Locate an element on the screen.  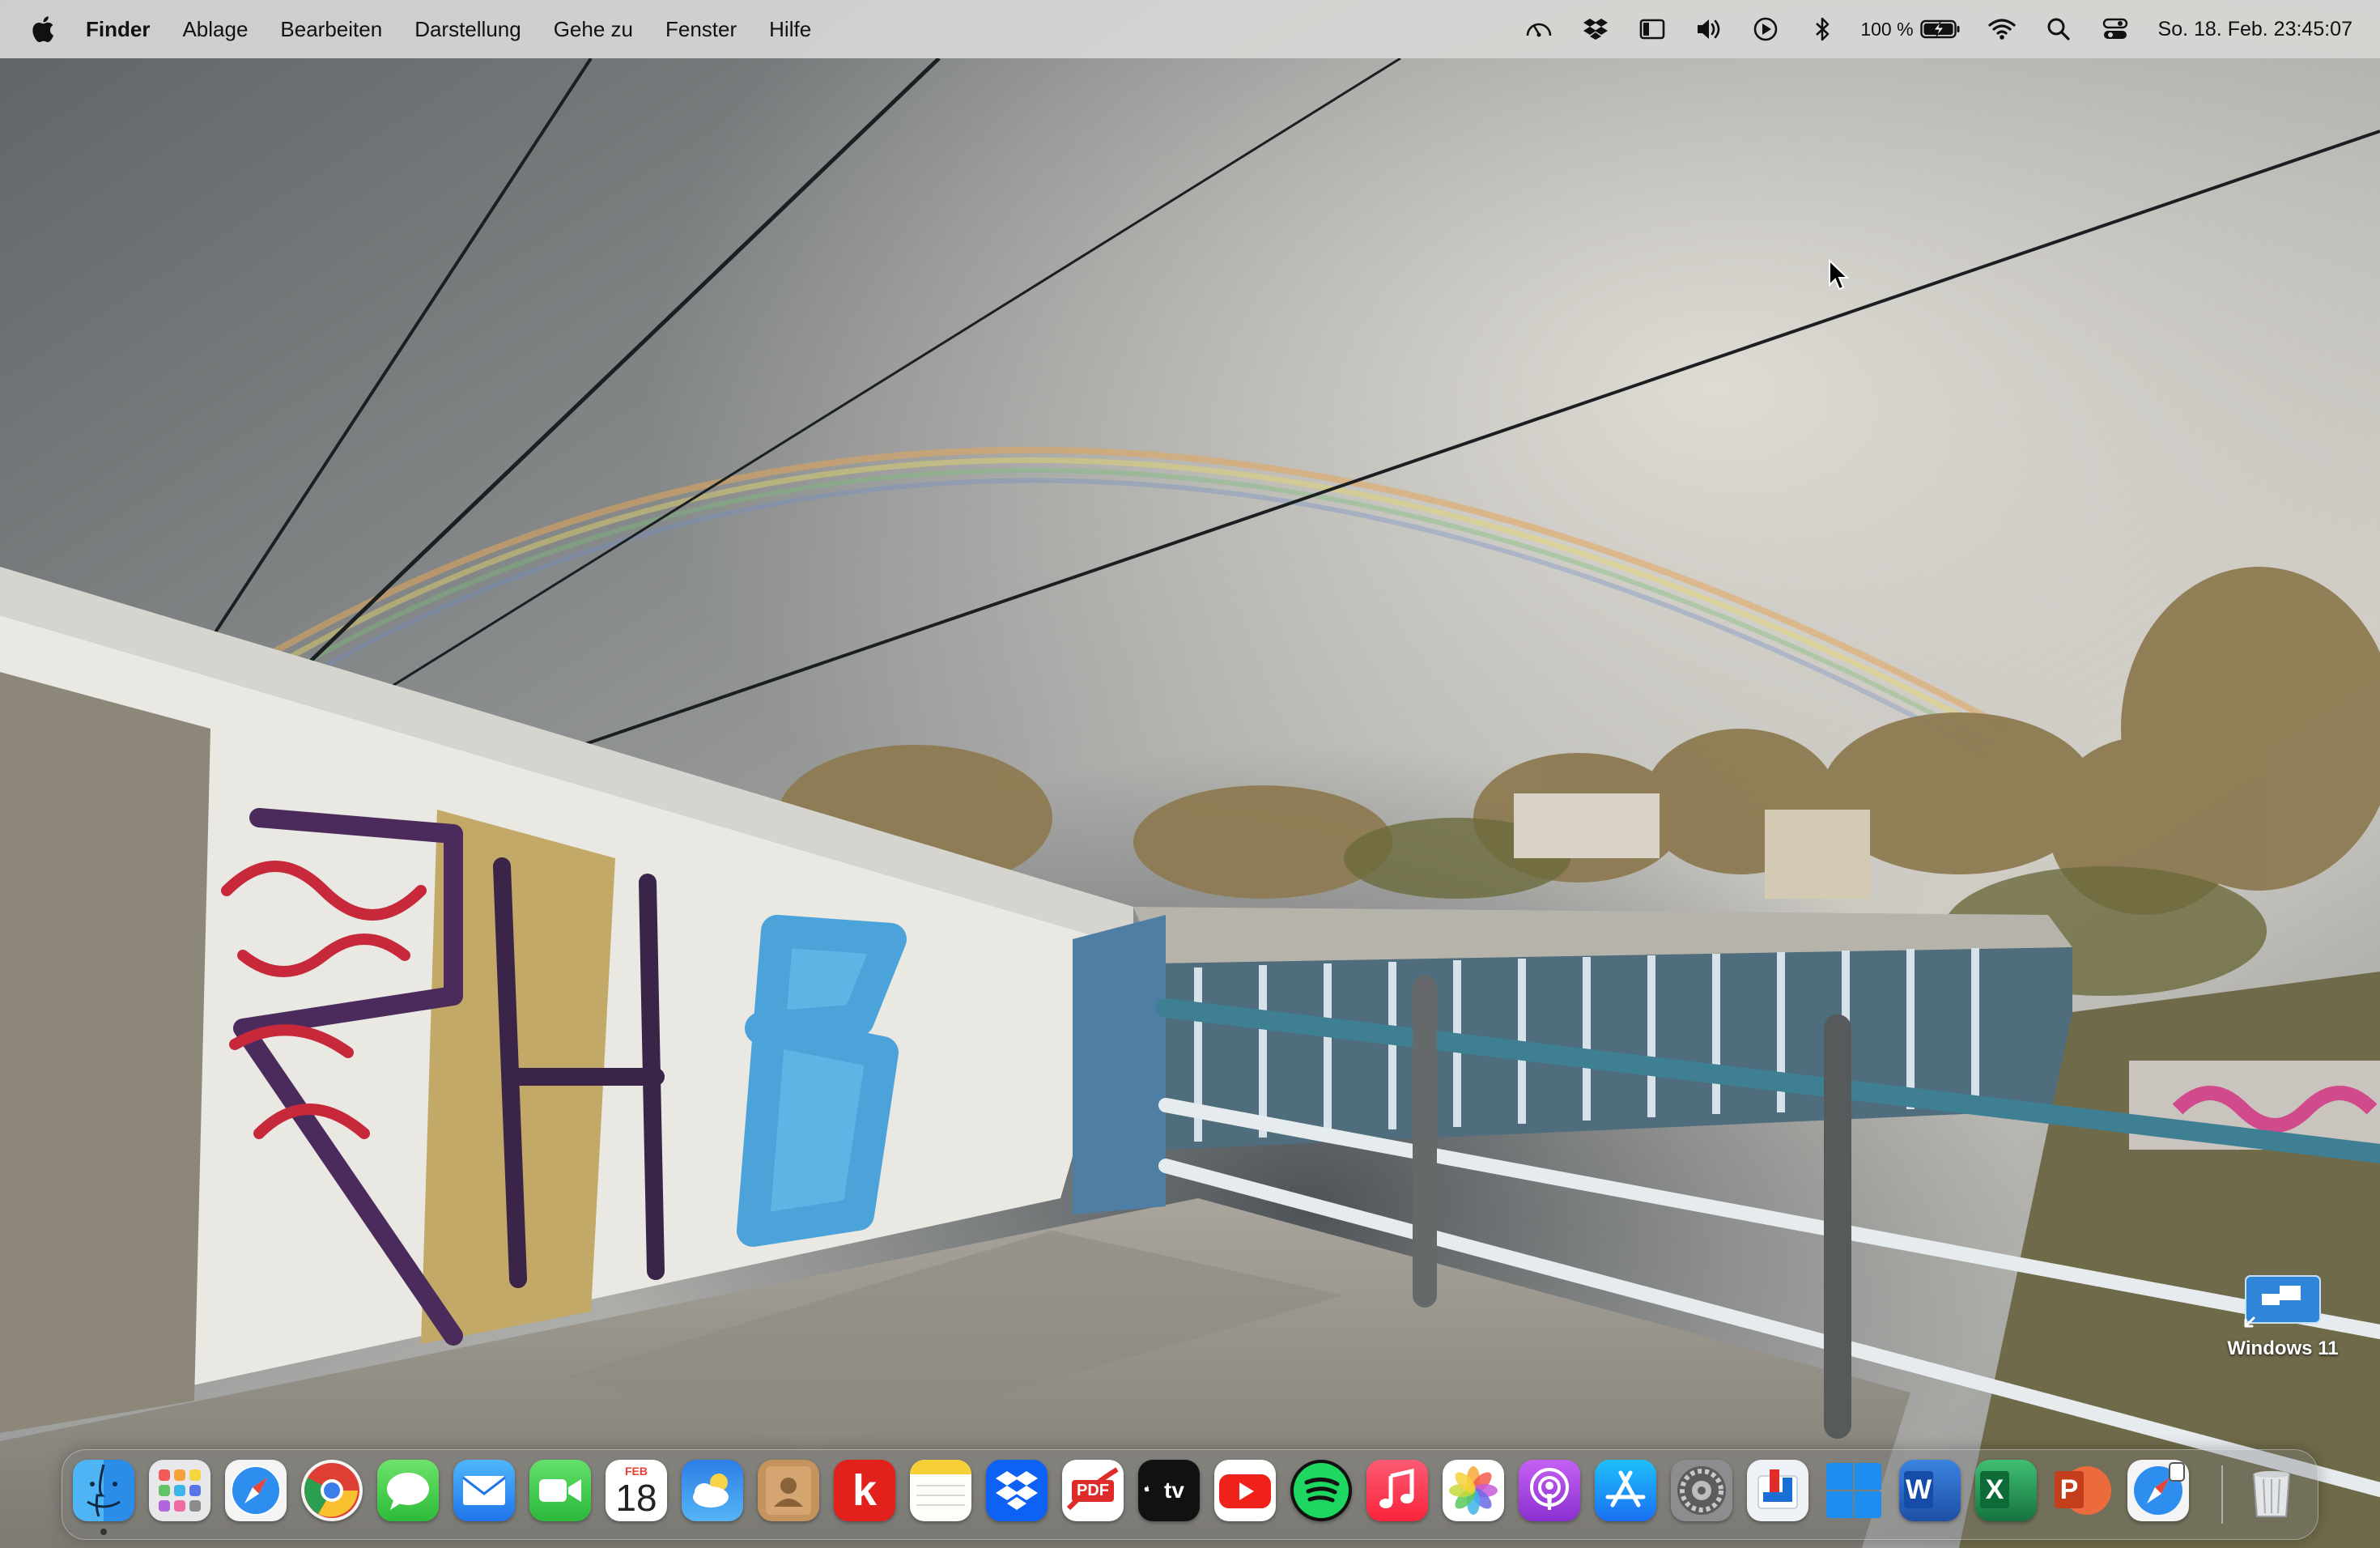
dock-photos-icon is located at coordinates (1473, 1490).